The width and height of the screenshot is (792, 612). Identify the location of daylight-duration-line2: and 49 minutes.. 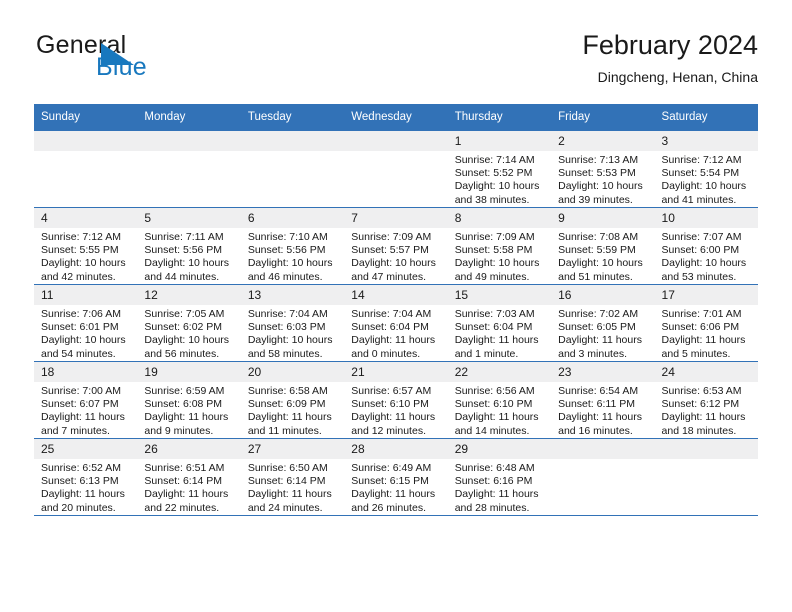
(492, 276).